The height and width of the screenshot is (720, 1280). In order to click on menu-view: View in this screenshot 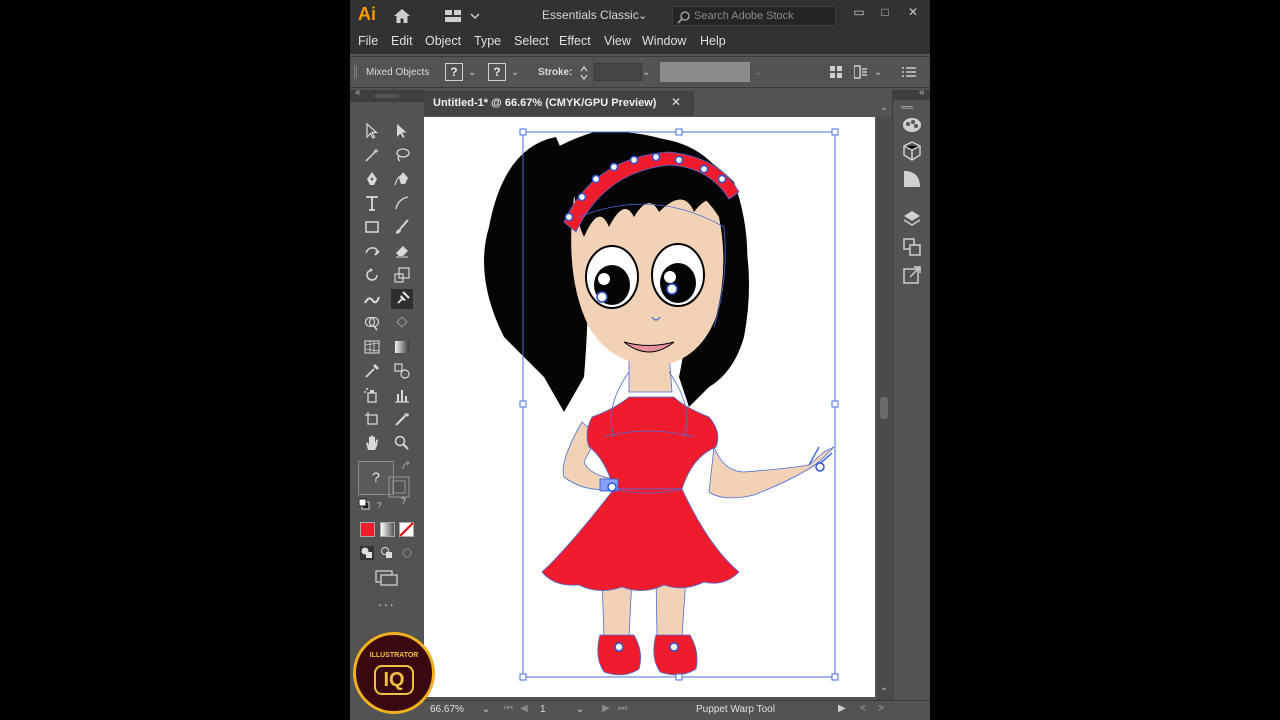, I will do `click(617, 41)`.